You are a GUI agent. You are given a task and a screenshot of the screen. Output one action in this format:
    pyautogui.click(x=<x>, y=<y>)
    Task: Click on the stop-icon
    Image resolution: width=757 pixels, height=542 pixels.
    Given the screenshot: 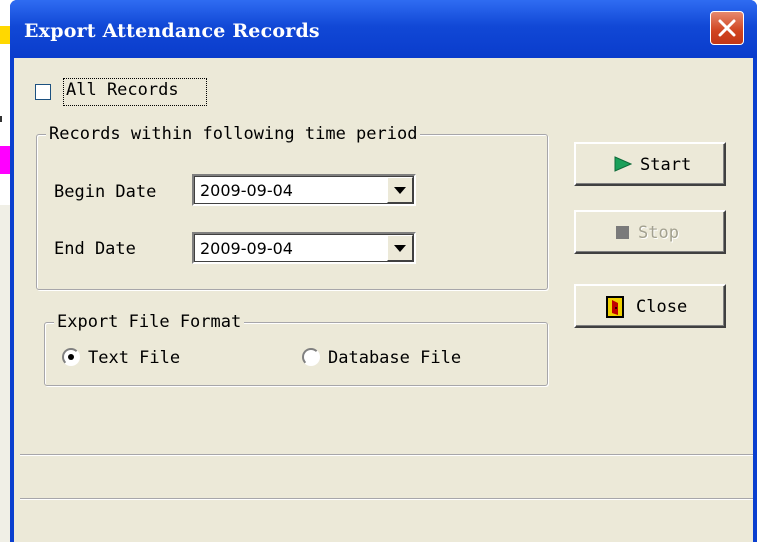 What is the action you would take?
    pyautogui.click(x=622, y=232)
    